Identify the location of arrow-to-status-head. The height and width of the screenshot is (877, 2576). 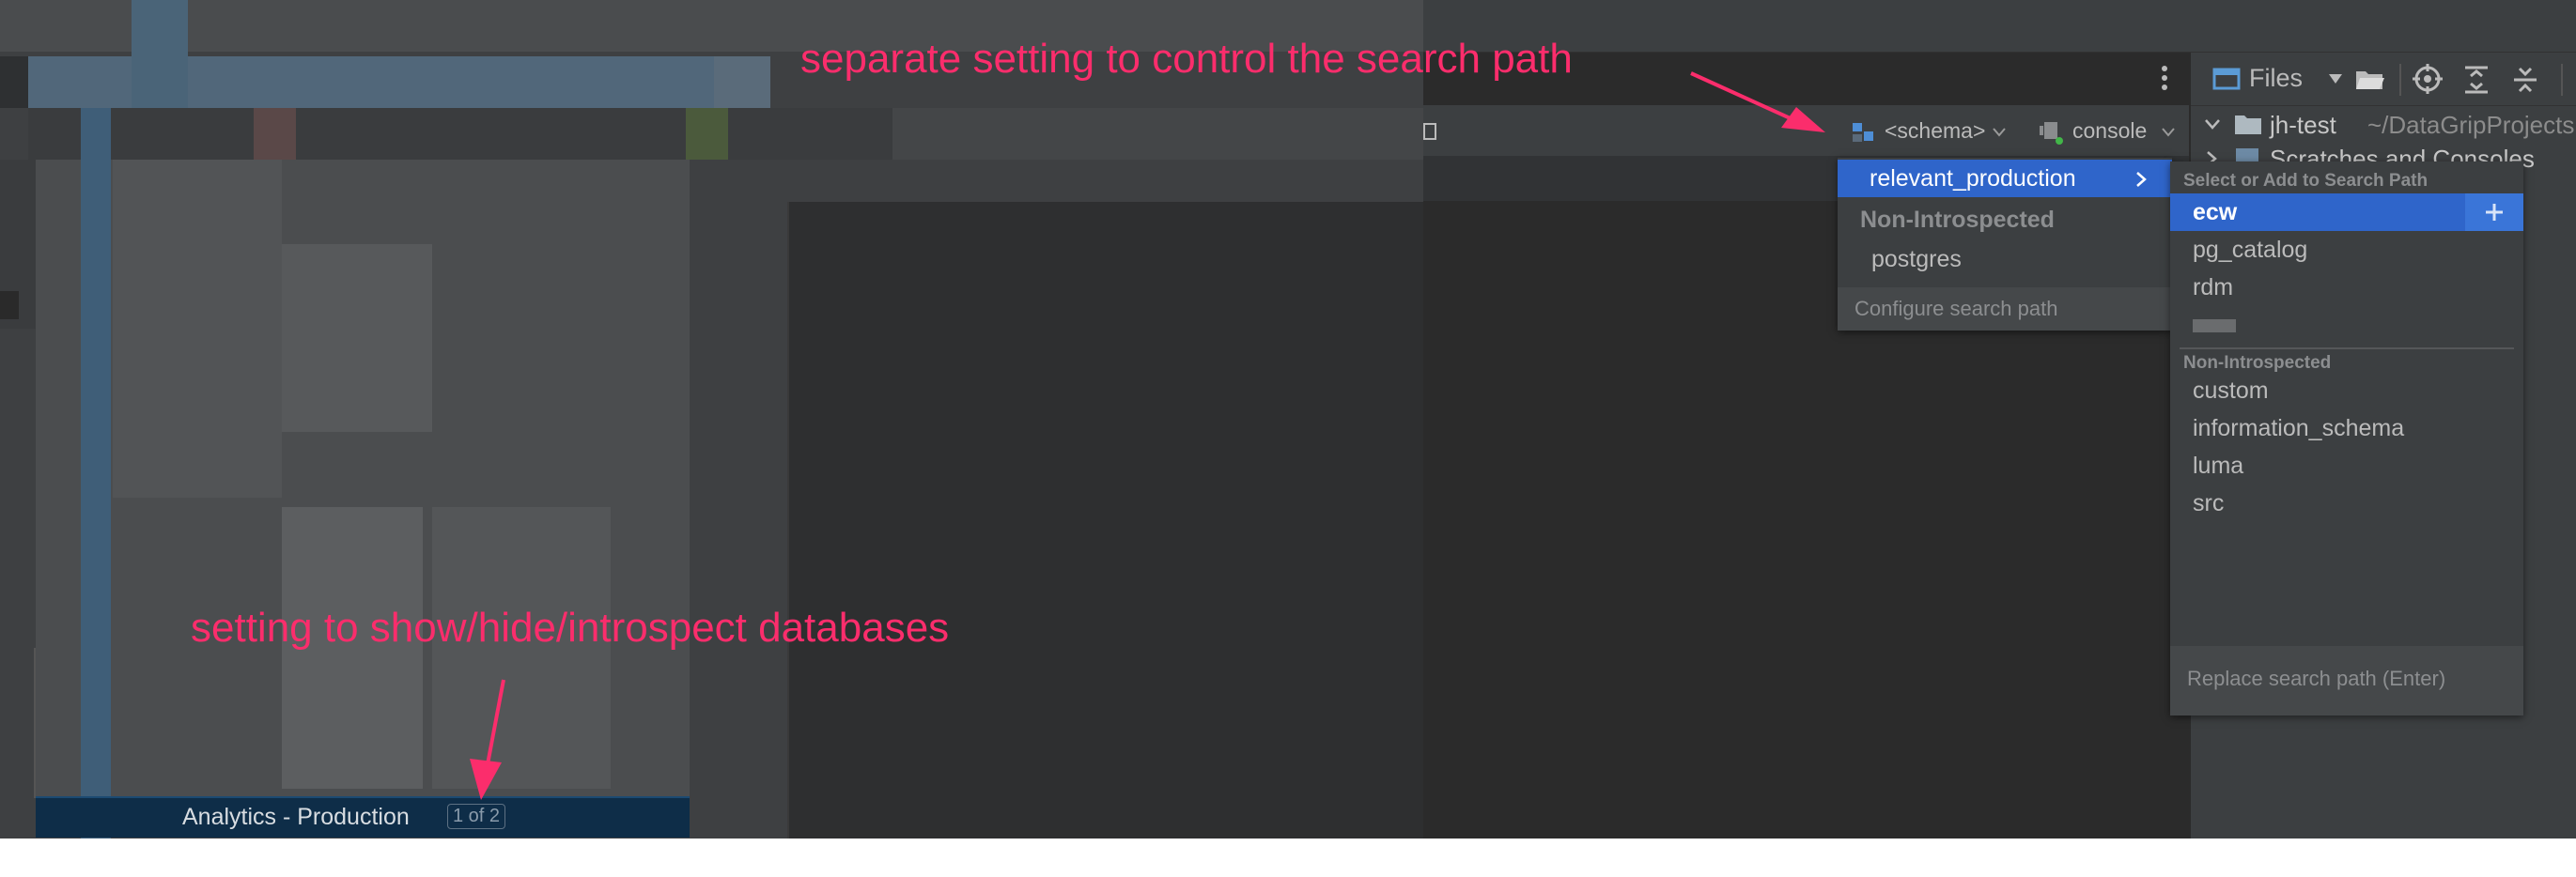
(486, 780).